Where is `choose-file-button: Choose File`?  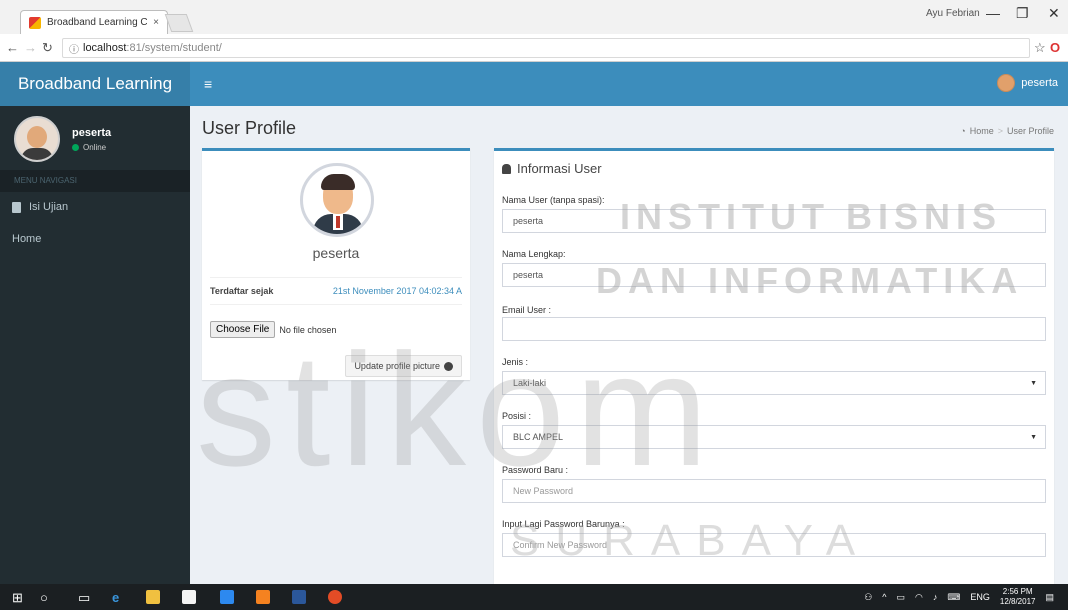 choose-file-button: Choose File is located at coordinates (243, 329).